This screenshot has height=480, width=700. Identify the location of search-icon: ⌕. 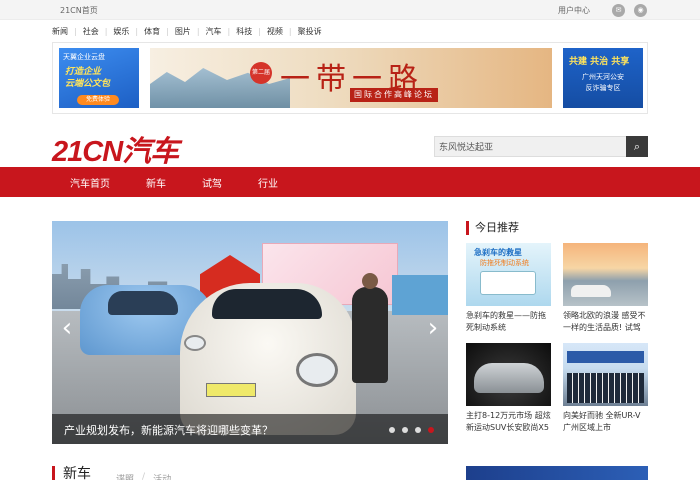
(637, 146).